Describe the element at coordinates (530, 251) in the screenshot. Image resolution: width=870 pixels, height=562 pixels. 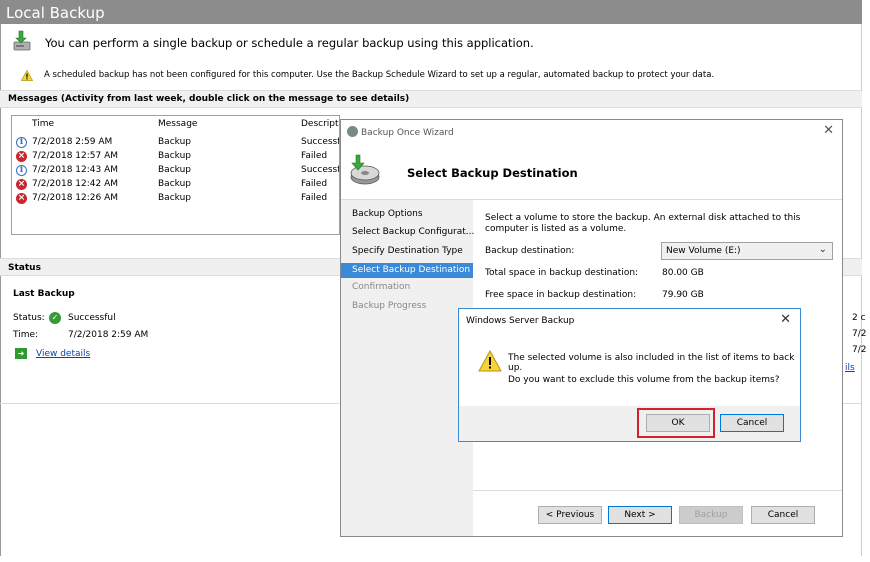
I see `destination-label: Backup destination:` at that location.